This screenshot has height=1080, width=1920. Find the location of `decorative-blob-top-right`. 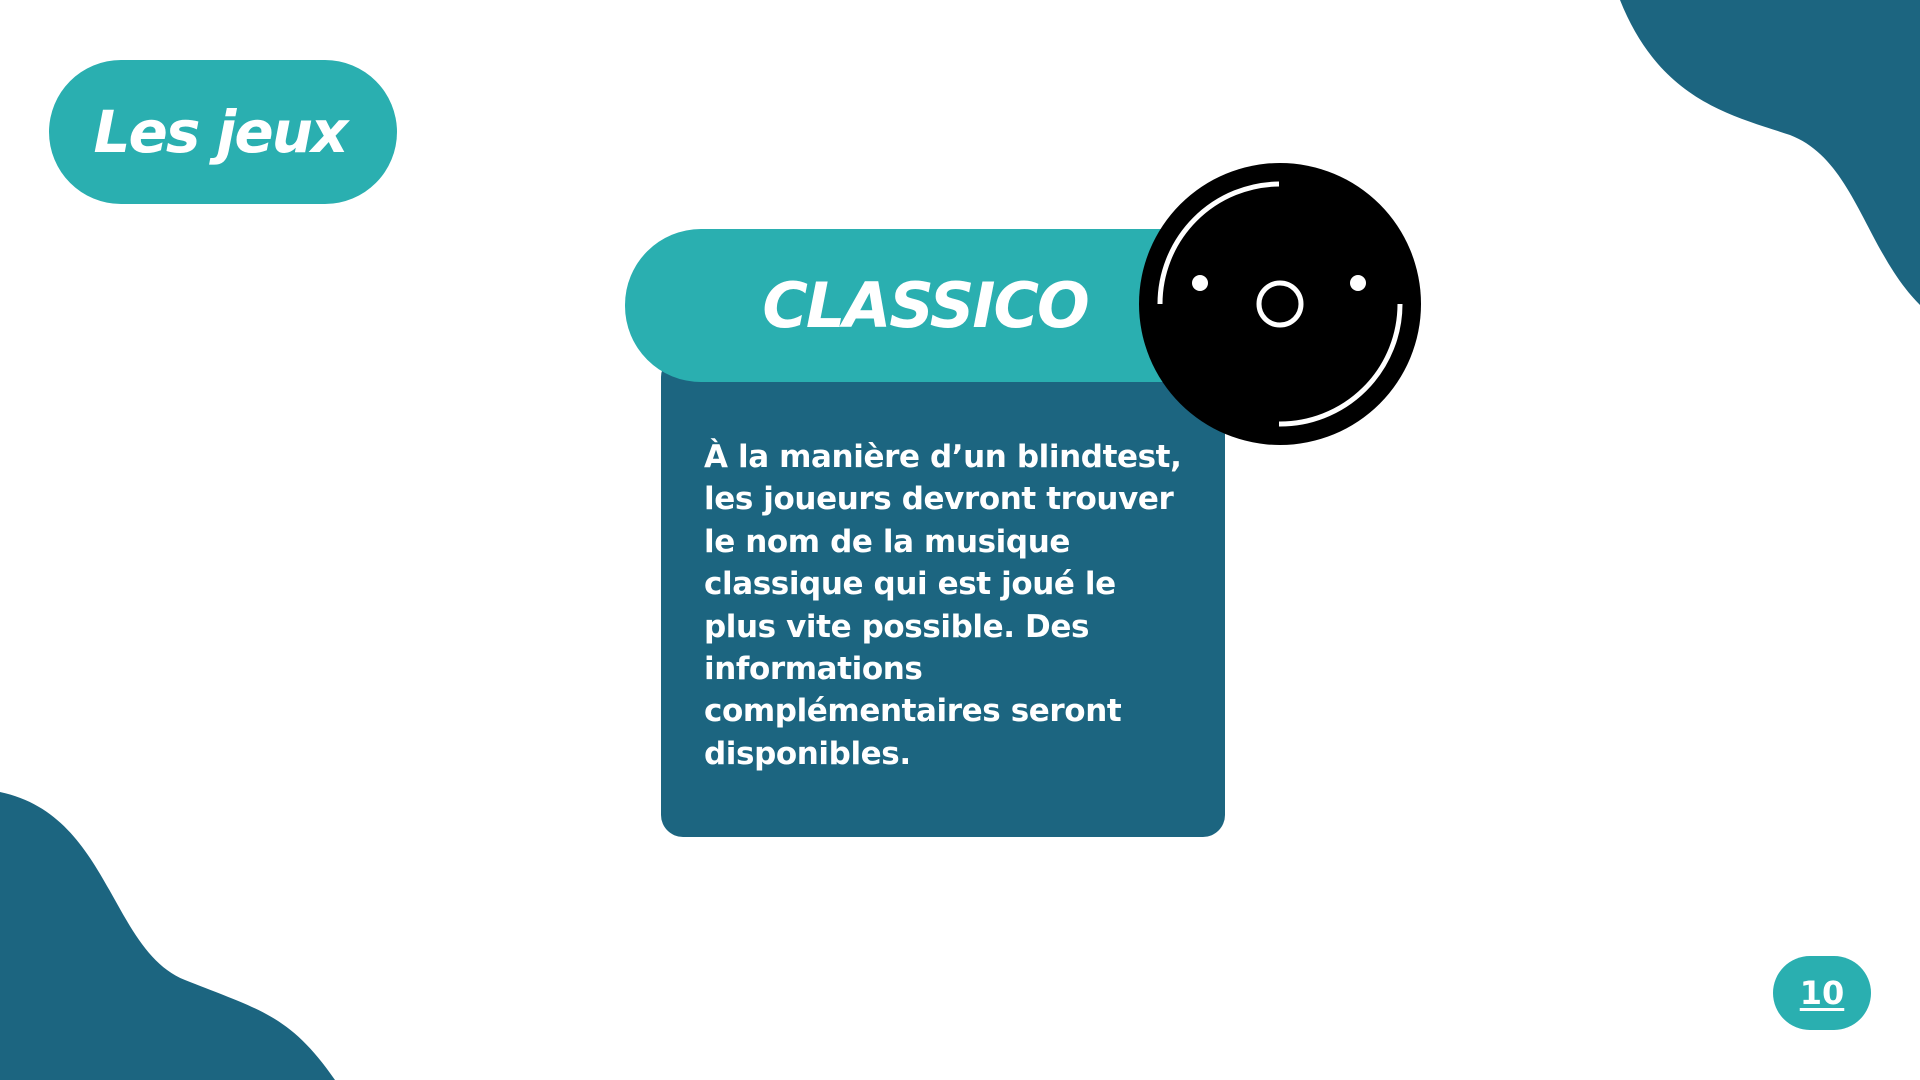

decorative-blob-top-right is located at coordinates (1770, 152).